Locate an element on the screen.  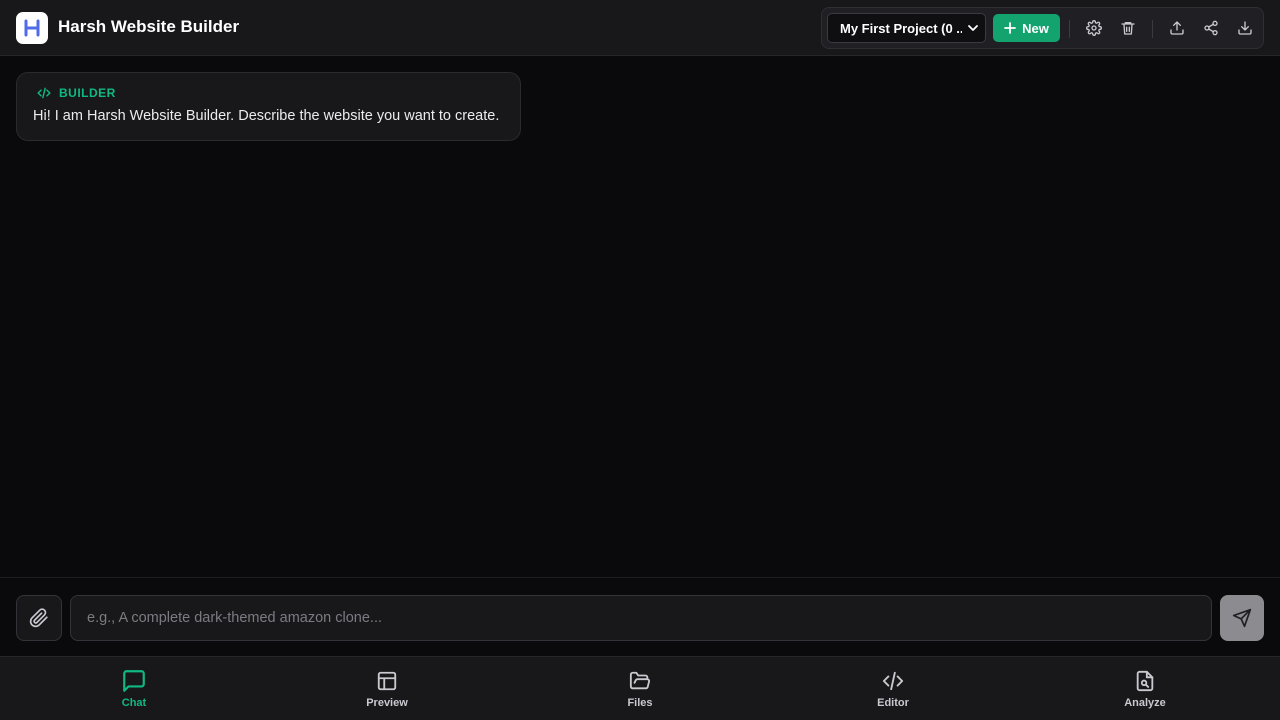
logo-h-icon is located at coordinates (32, 28).